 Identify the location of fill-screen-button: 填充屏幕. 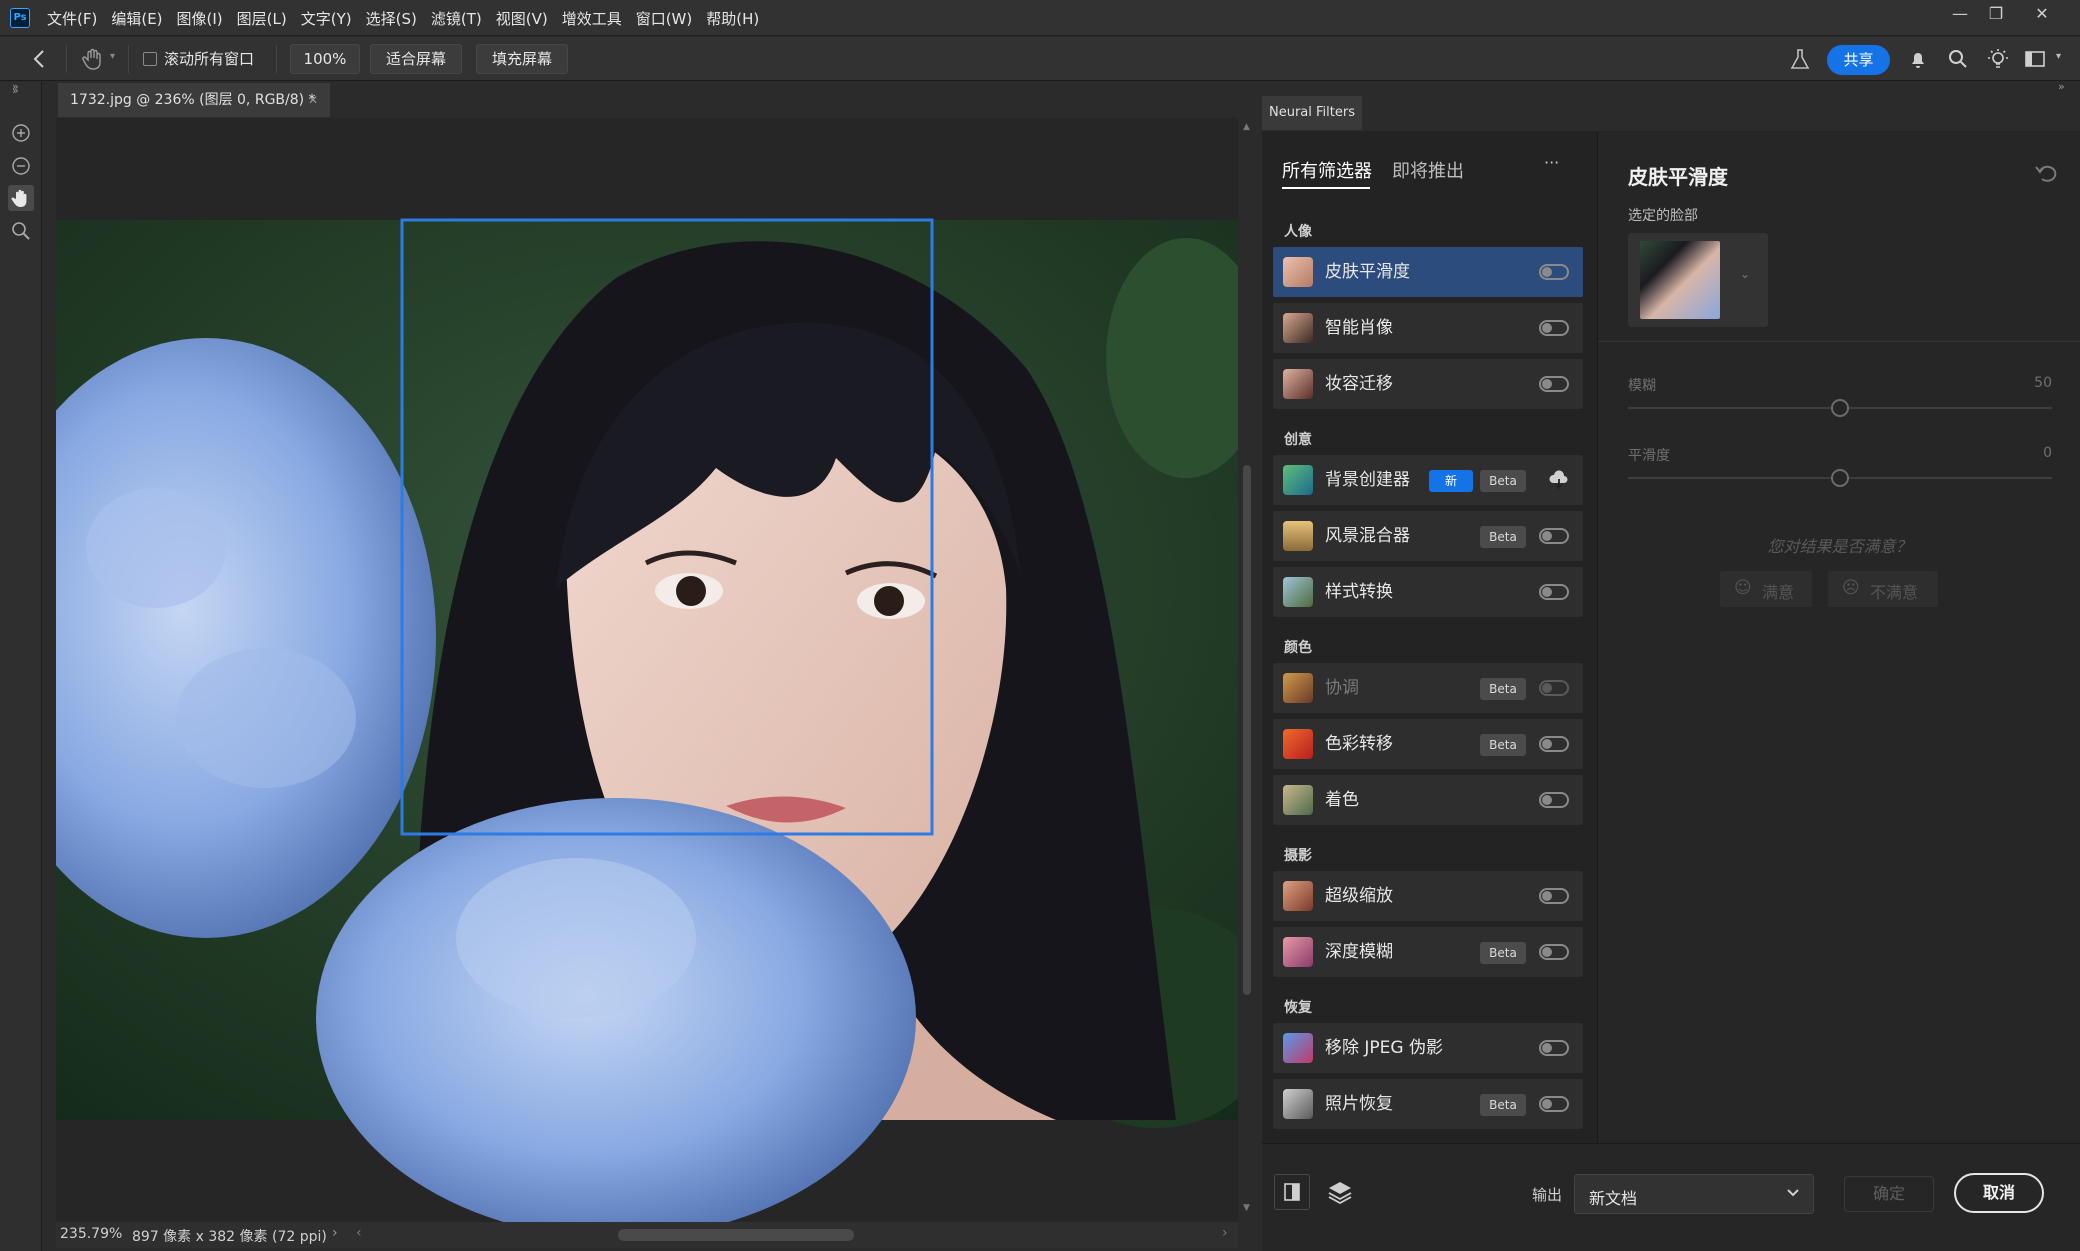
(522, 59).